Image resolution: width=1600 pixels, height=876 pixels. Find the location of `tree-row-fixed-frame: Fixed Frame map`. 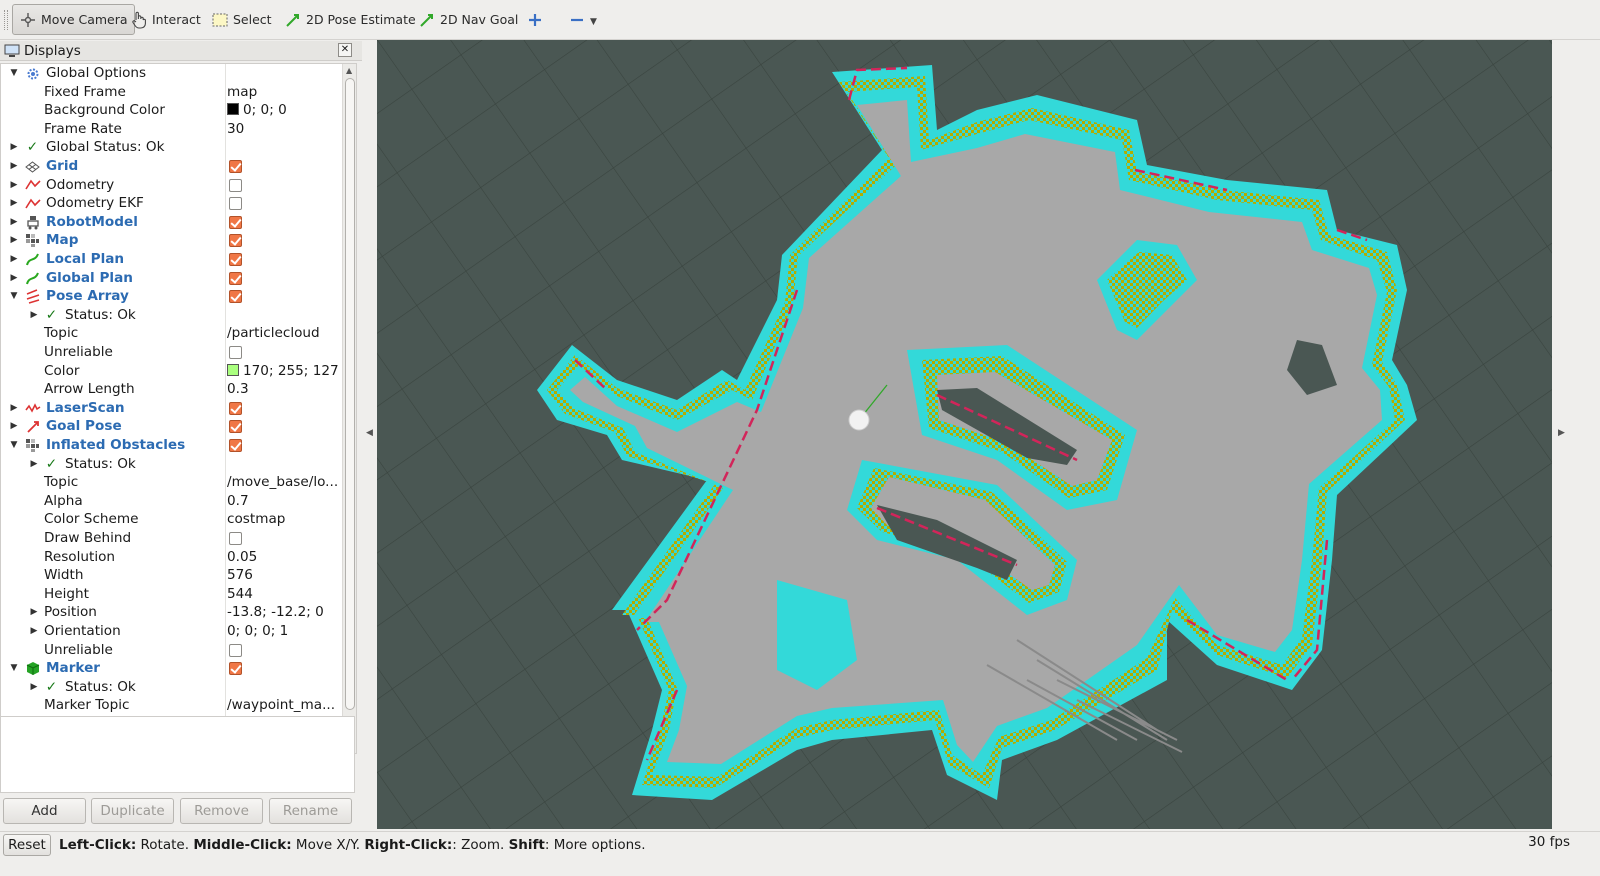

tree-row-fixed-frame: Fixed Frame map is located at coordinates (171, 92).